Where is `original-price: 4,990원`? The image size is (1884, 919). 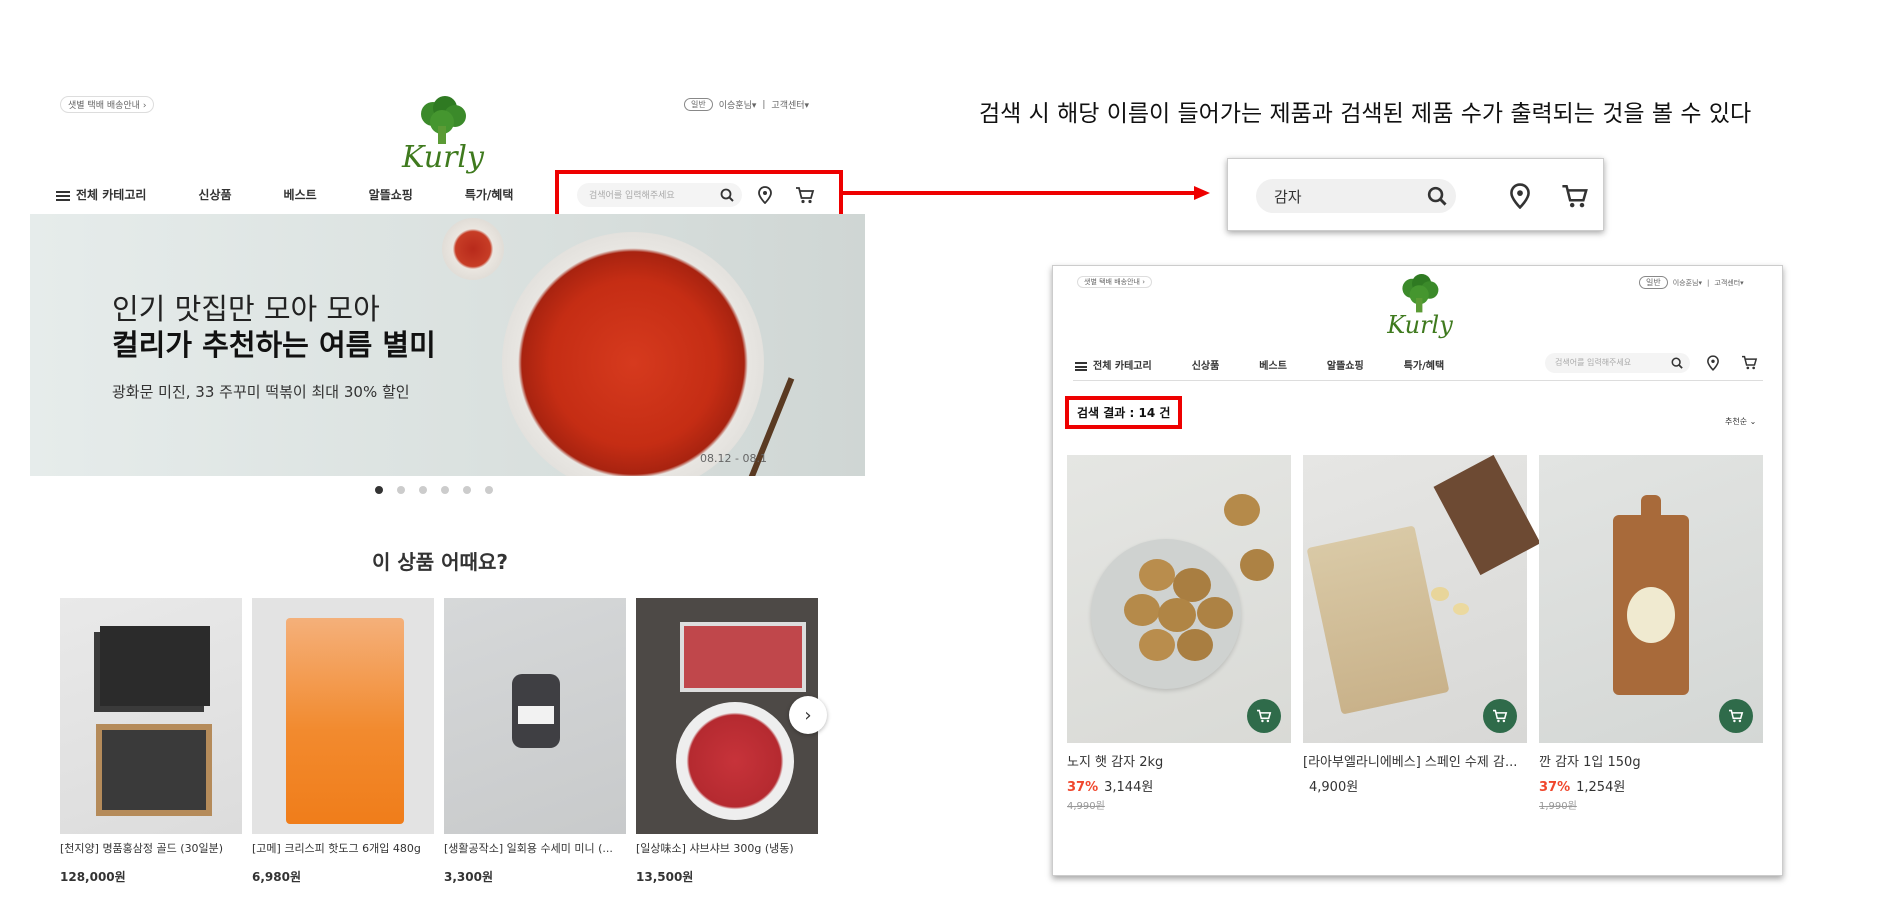
original-price: 4,990원 is located at coordinates (1086, 806).